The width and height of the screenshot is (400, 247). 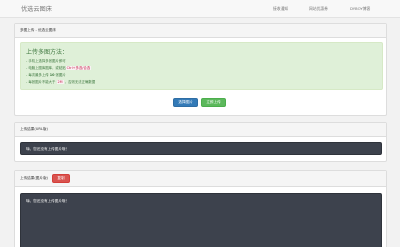 What do you see at coordinates (280, 9) in the screenshot?
I see `nav-link-notices: 接收通知` at bounding box center [280, 9].